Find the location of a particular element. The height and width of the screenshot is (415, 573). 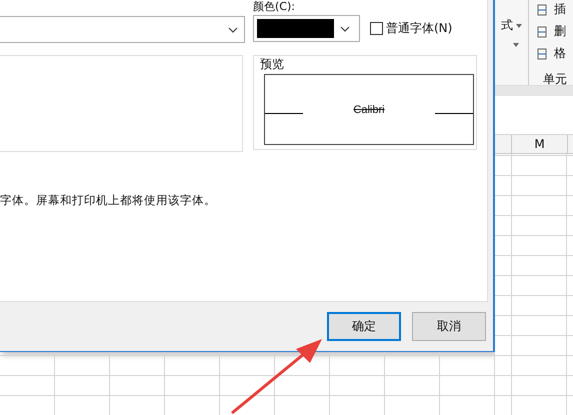

column-header: M is located at coordinates (540, 144).